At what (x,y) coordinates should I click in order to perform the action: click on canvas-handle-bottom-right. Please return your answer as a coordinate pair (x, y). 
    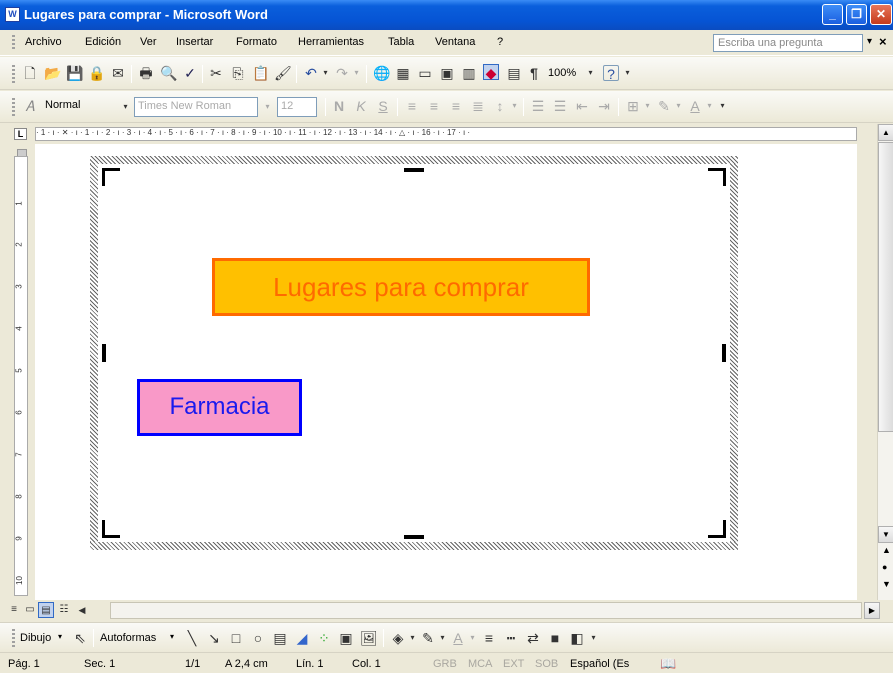
    Looking at the image, I should click on (717, 529).